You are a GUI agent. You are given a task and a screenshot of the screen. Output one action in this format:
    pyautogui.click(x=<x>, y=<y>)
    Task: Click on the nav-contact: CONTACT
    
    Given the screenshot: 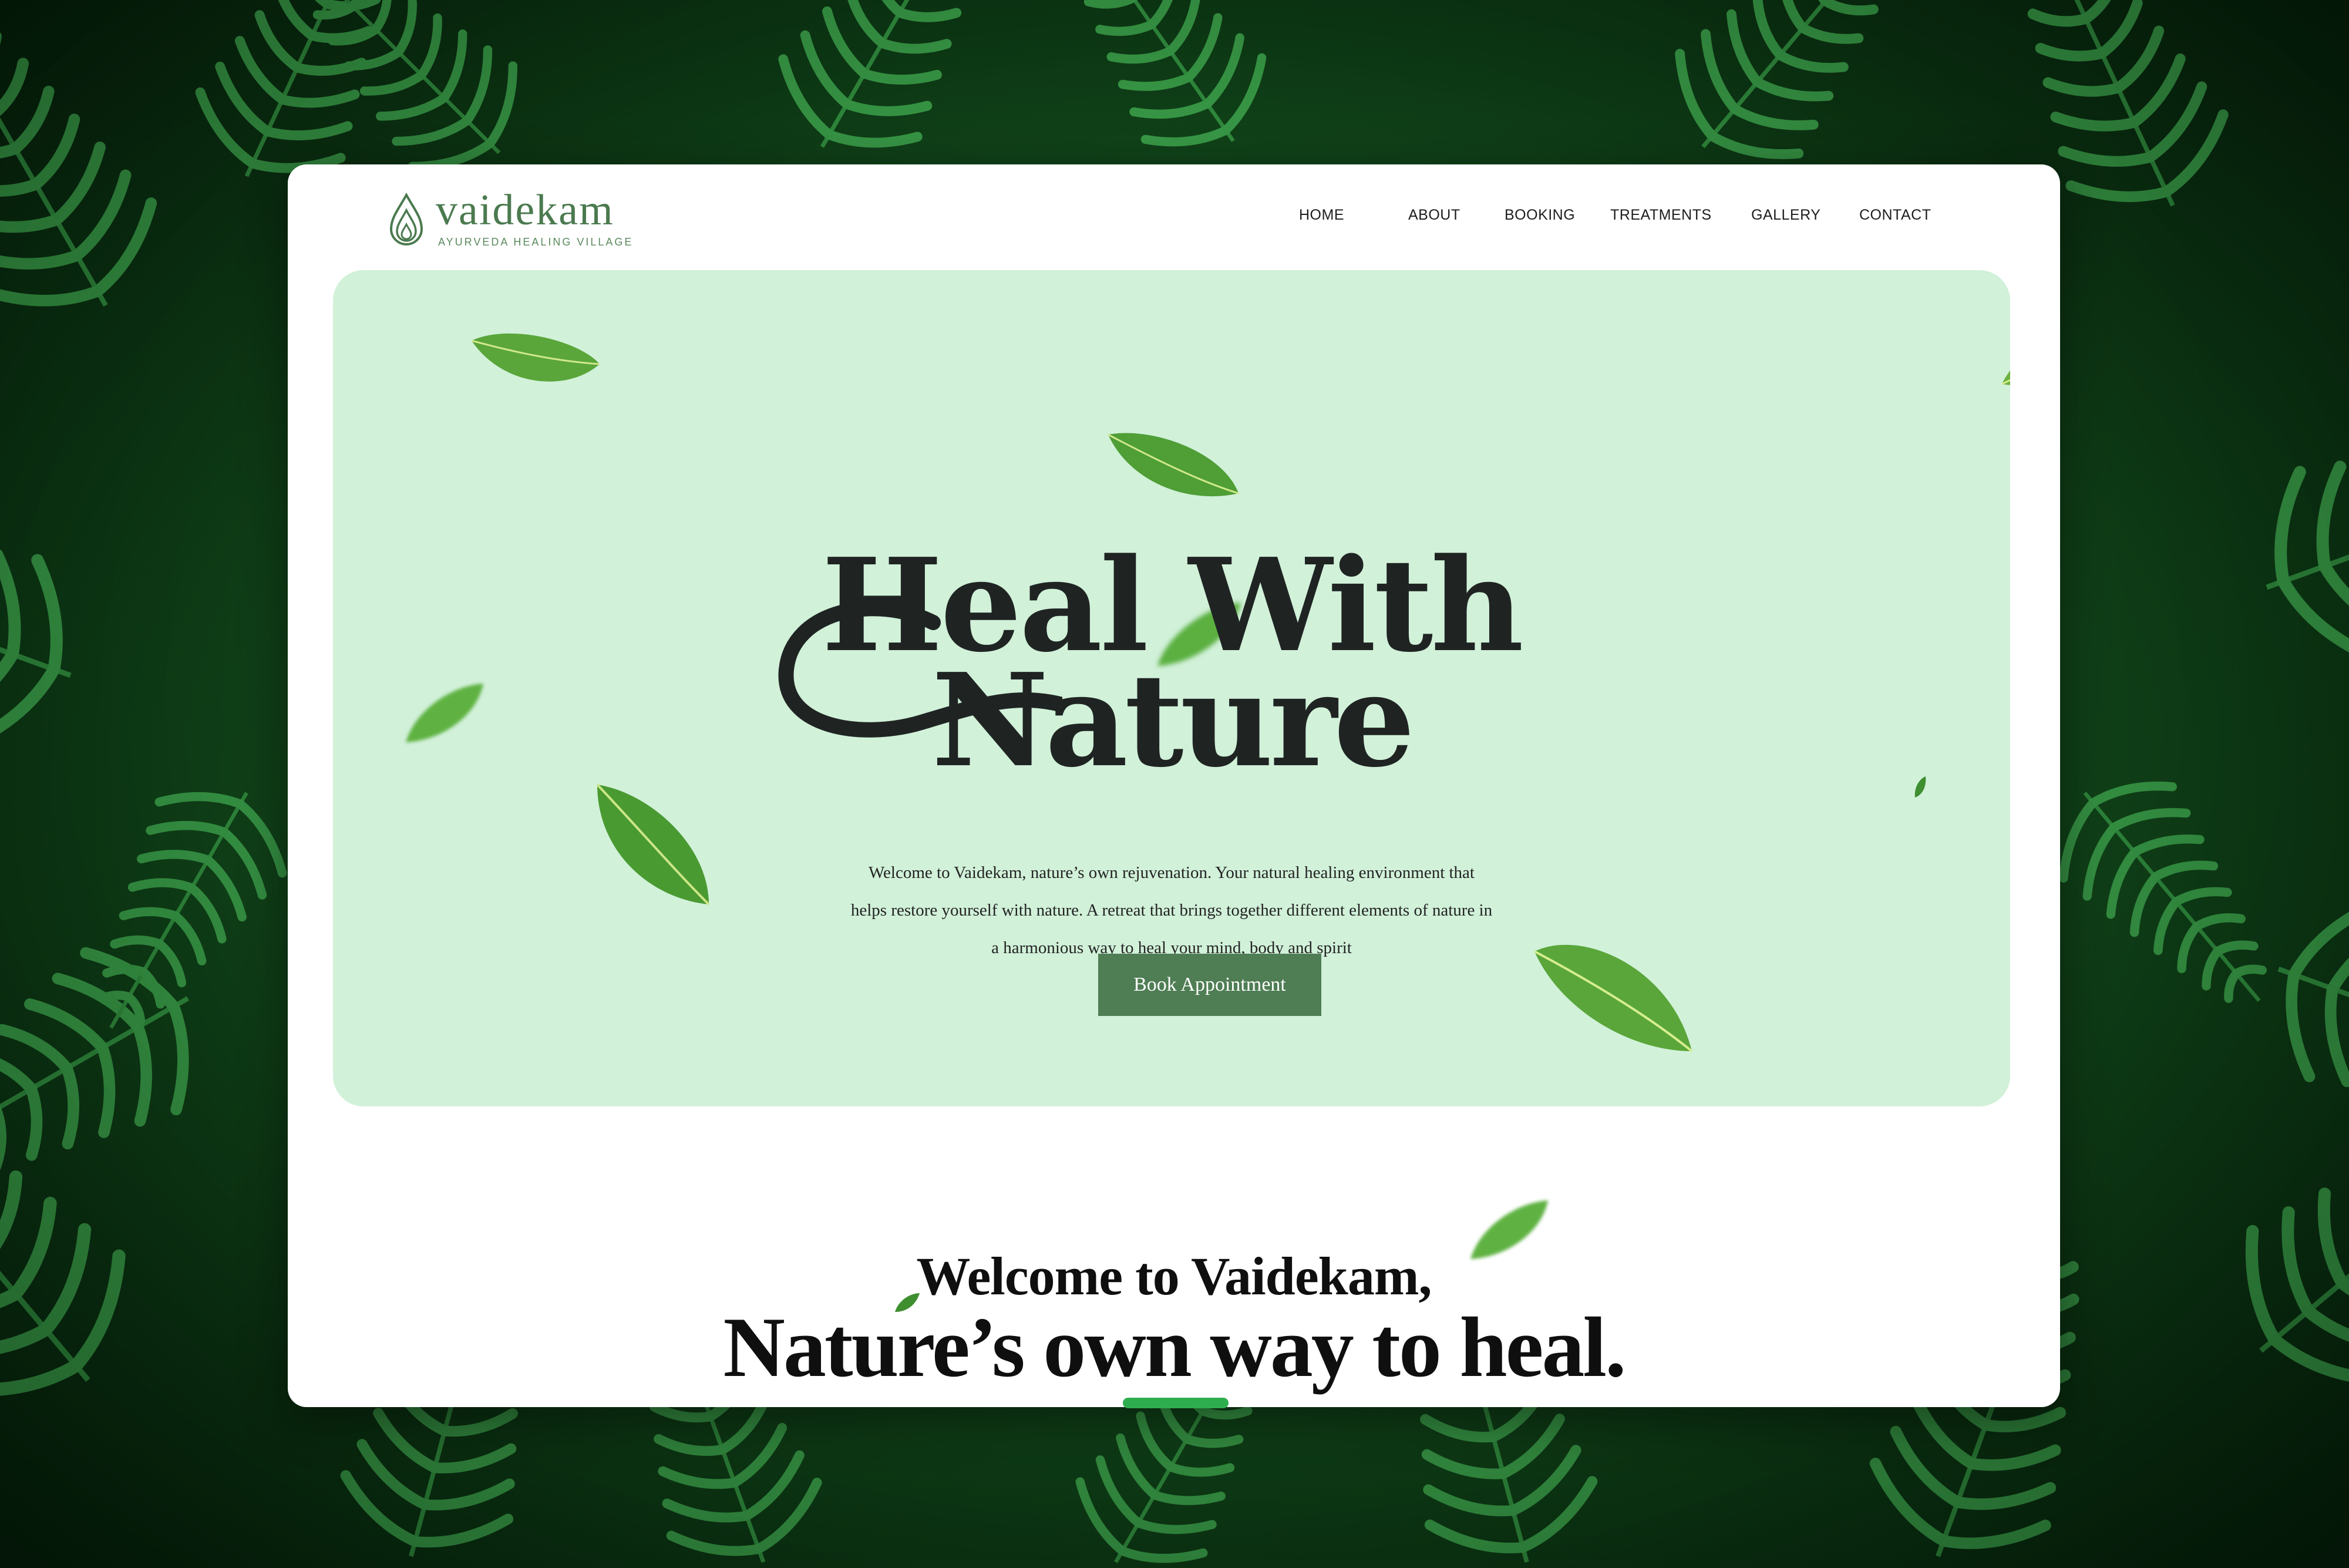 What is the action you would take?
    pyautogui.click(x=1895, y=216)
    